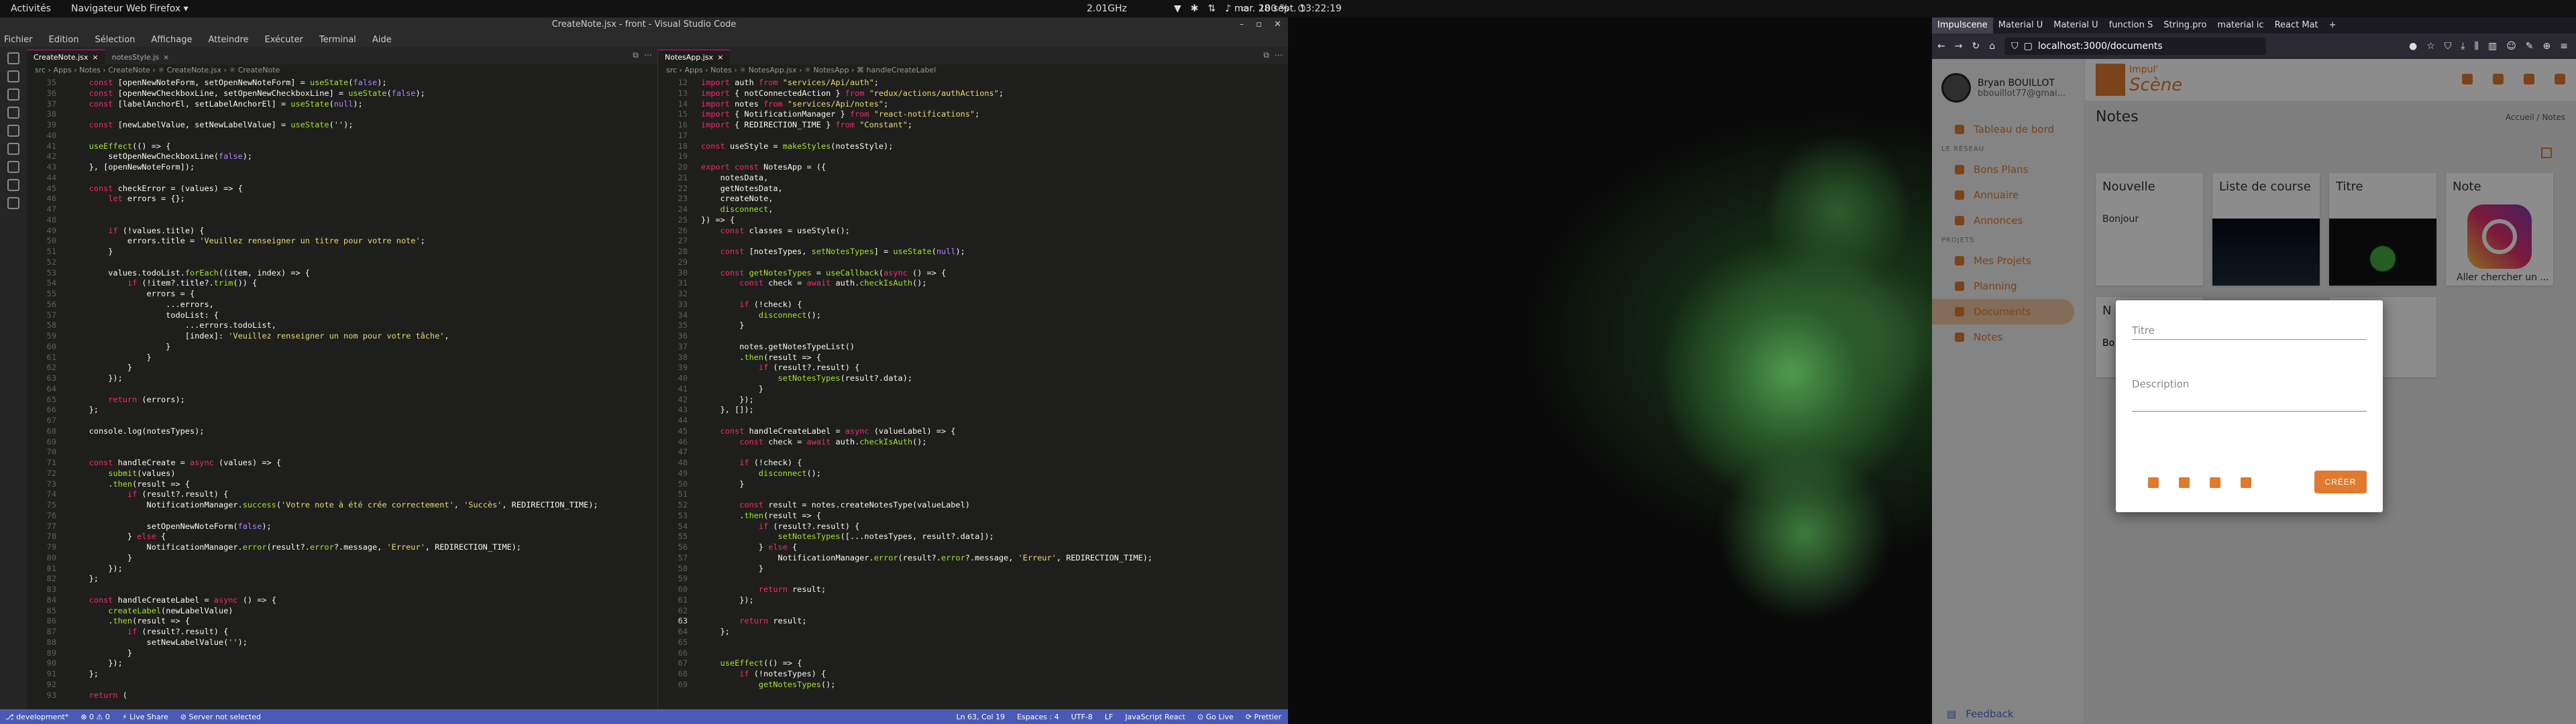  What do you see at coordinates (973, 368) in the screenshot?
I see `code-line: 39 if (result?.result) {` at bounding box center [973, 368].